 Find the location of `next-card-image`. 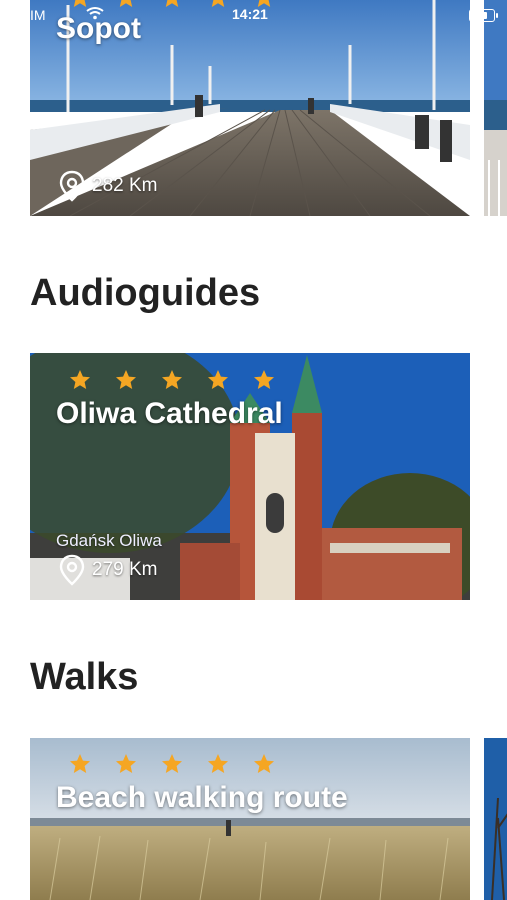

next-card-image is located at coordinates (495, 108).